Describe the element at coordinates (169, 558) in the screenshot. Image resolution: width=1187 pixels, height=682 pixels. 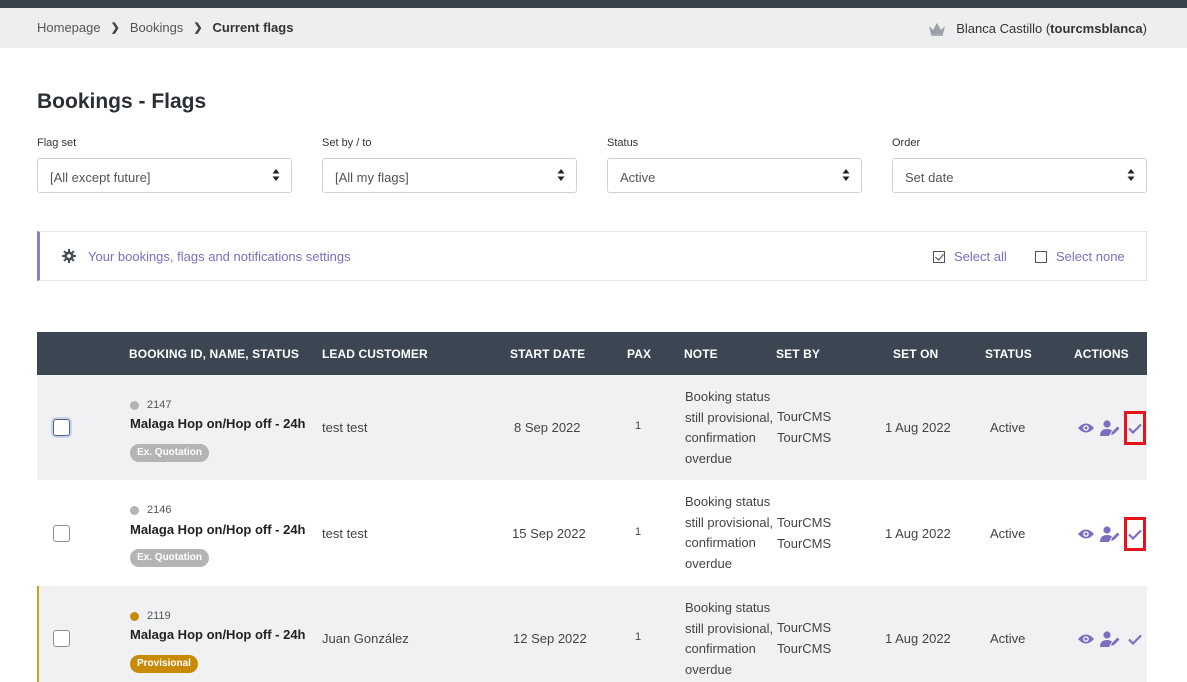
I see `status-badge: Ex. Quotation` at that location.